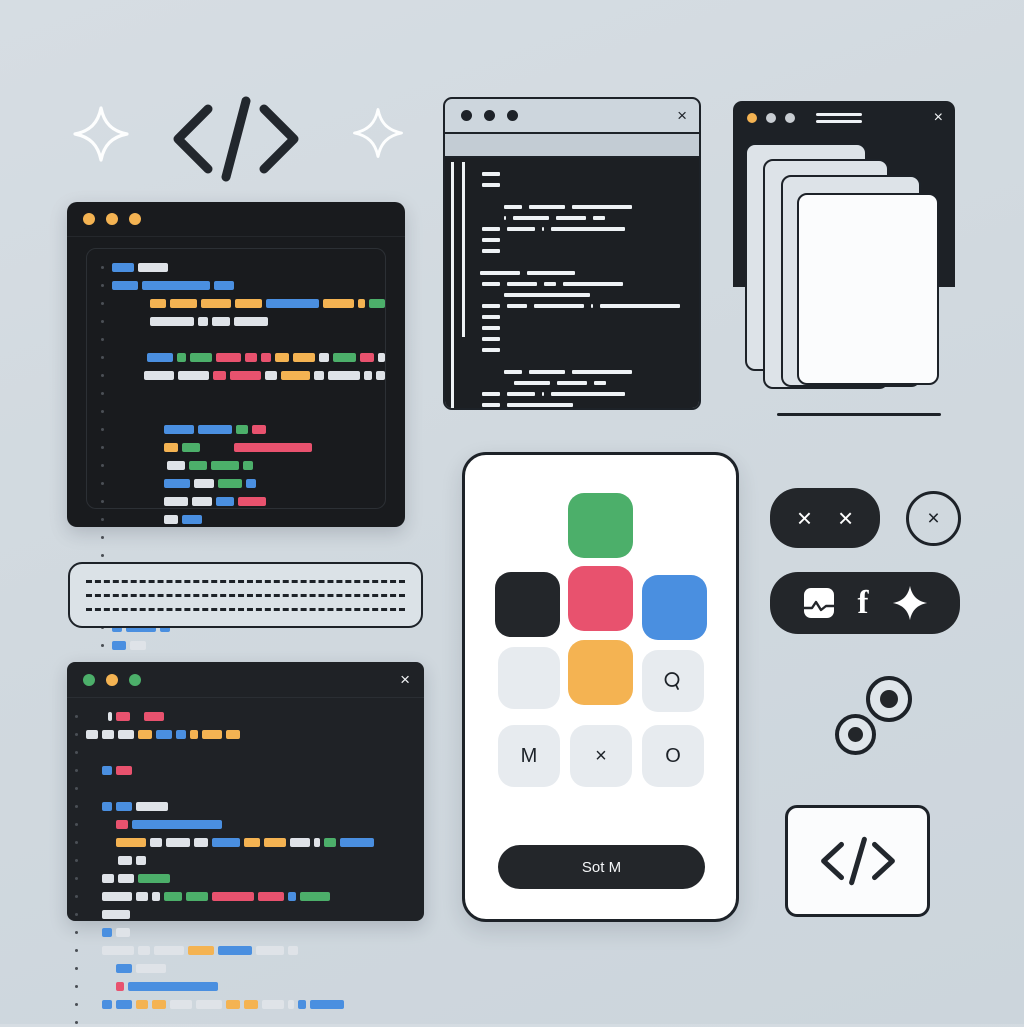 The width and height of the screenshot is (1024, 1027). Describe the element at coordinates (572, 283) in the screenshot. I see `terminal-output` at that location.